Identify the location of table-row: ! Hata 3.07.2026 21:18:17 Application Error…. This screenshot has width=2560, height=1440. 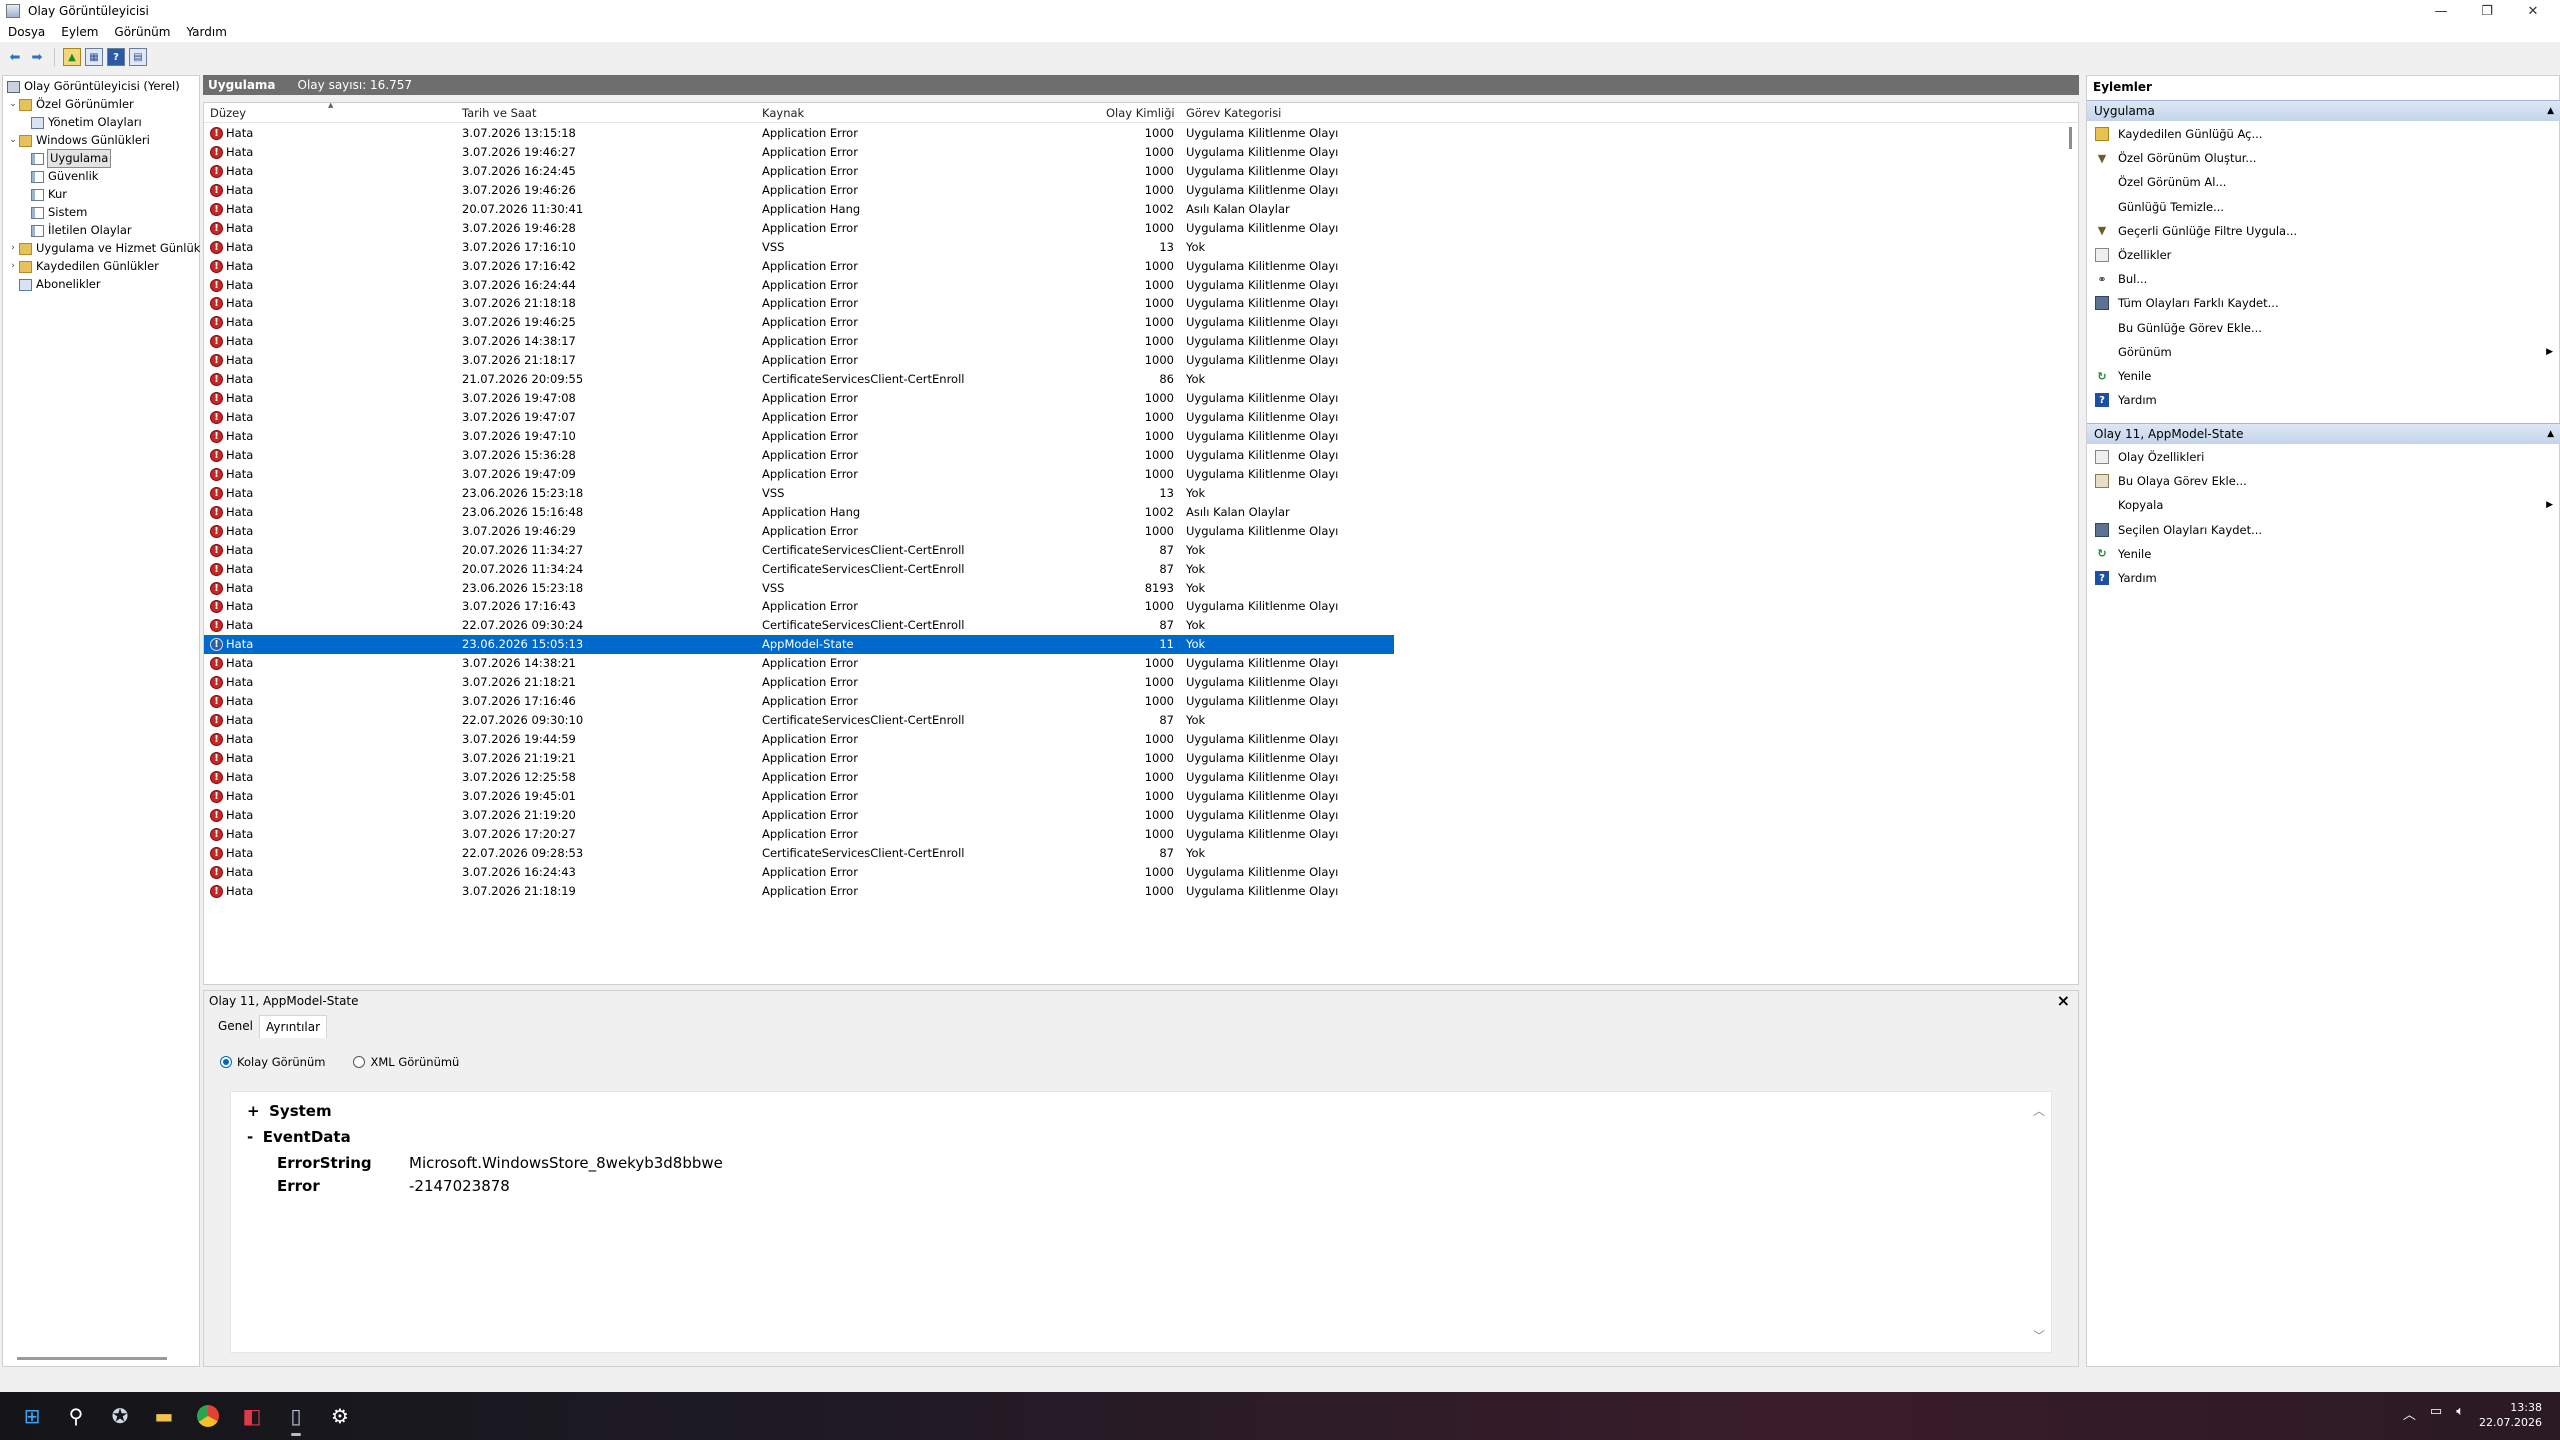
(799, 360).